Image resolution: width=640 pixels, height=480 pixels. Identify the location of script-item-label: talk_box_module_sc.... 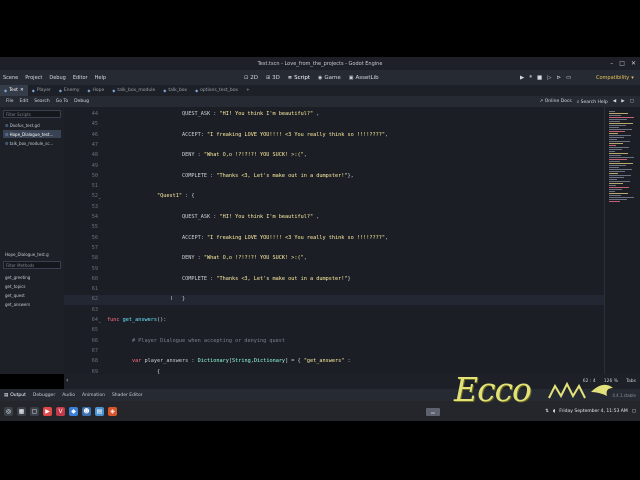
(31, 143).